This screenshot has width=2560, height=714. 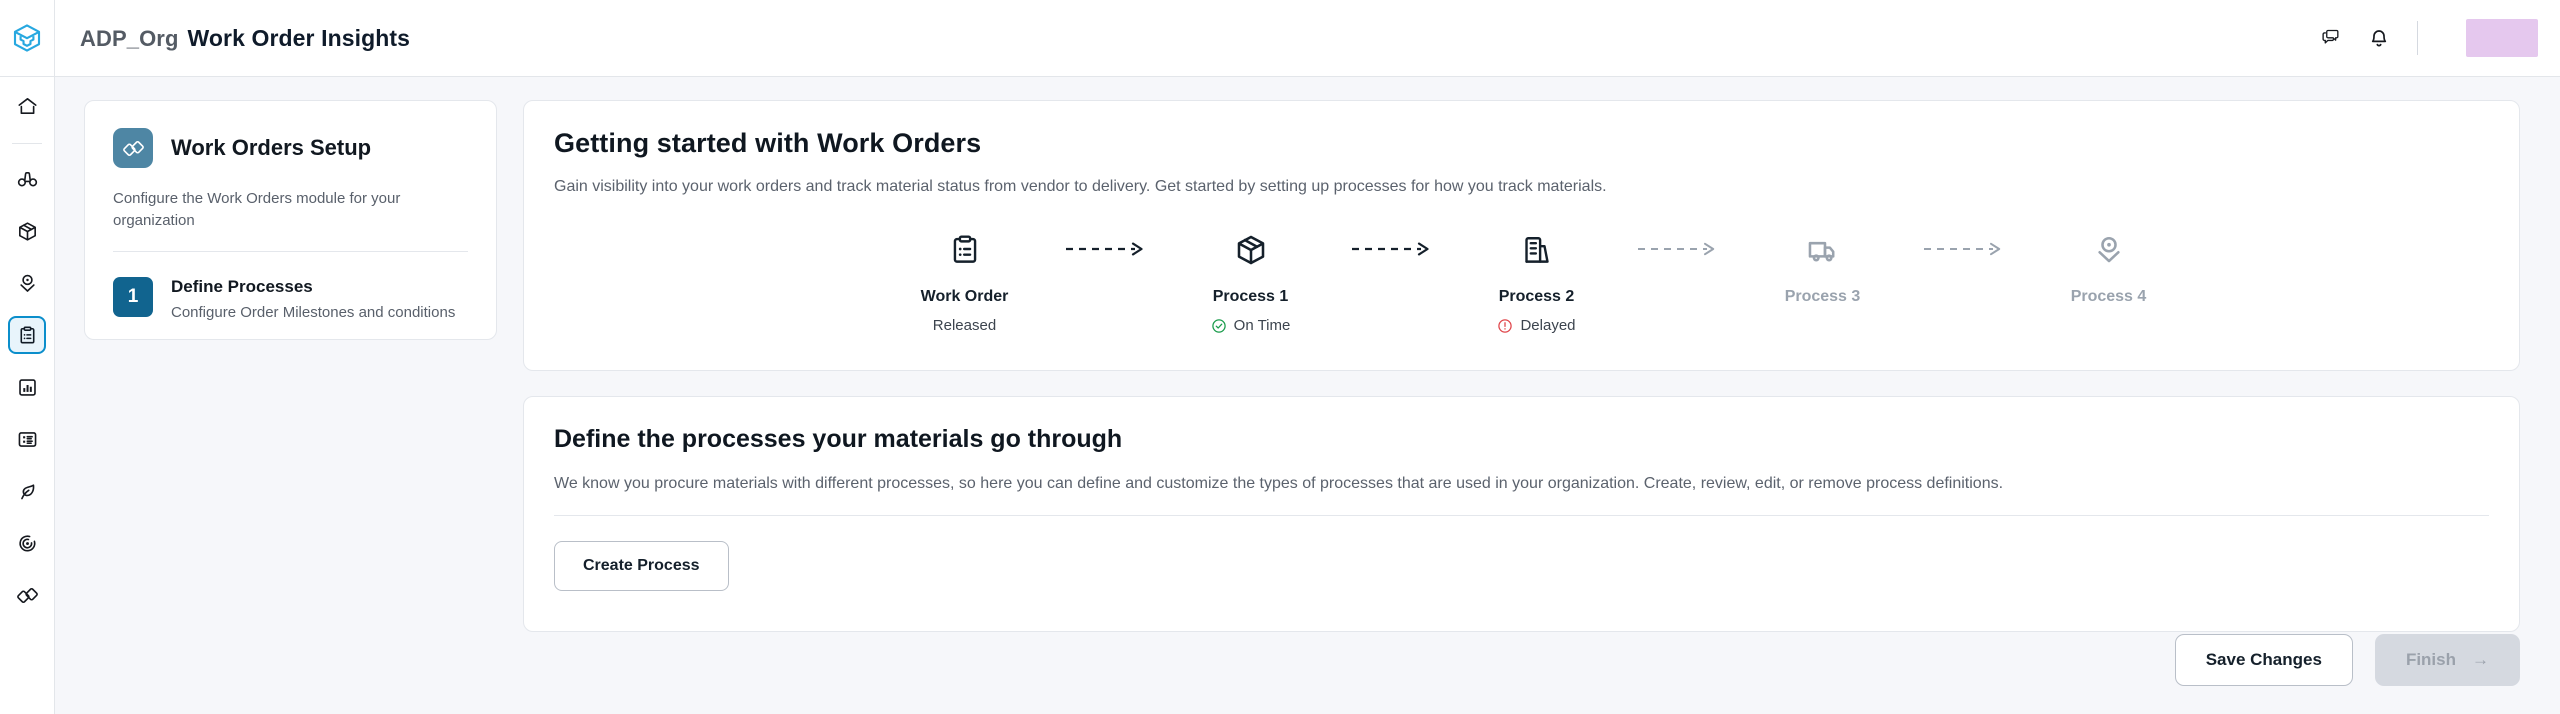 I want to click on home-icon, so click(x=27, y=106).